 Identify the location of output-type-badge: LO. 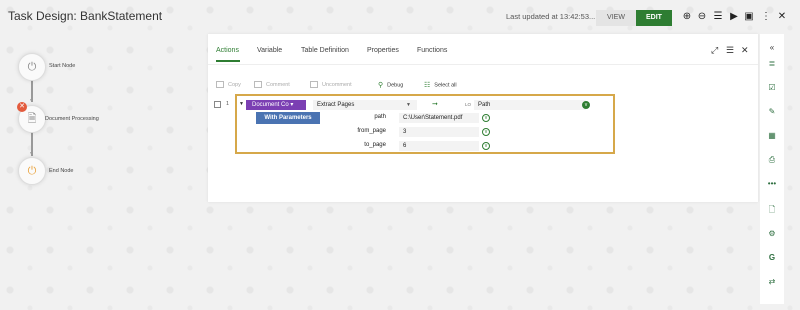
(468, 104).